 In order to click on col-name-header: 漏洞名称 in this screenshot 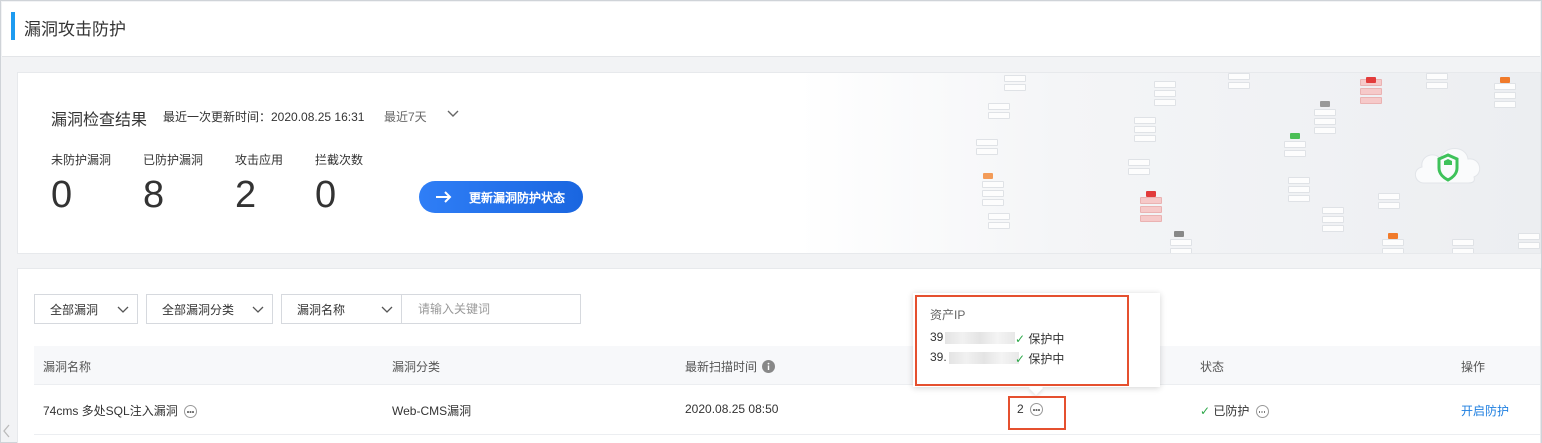, I will do `click(67, 367)`.